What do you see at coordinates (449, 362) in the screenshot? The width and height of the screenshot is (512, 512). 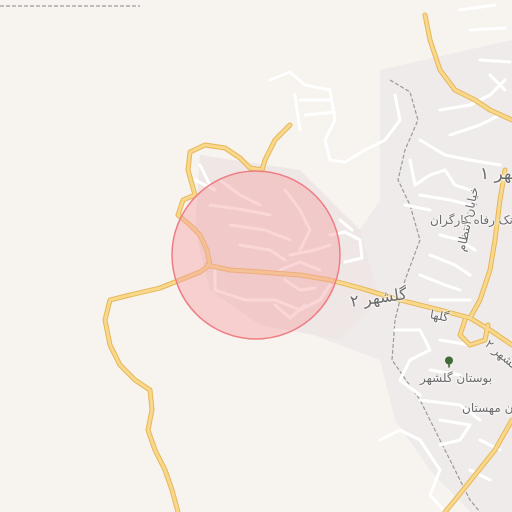 I see `tree-icon` at bounding box center [449, 362].